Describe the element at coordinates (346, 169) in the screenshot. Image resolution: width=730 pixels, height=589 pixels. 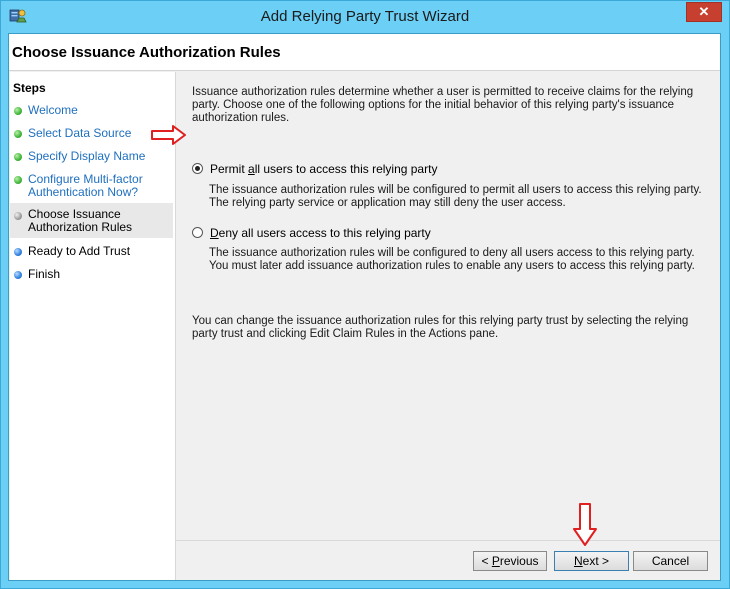
I see `label-suffix: ll users to access this relying party` at that location.